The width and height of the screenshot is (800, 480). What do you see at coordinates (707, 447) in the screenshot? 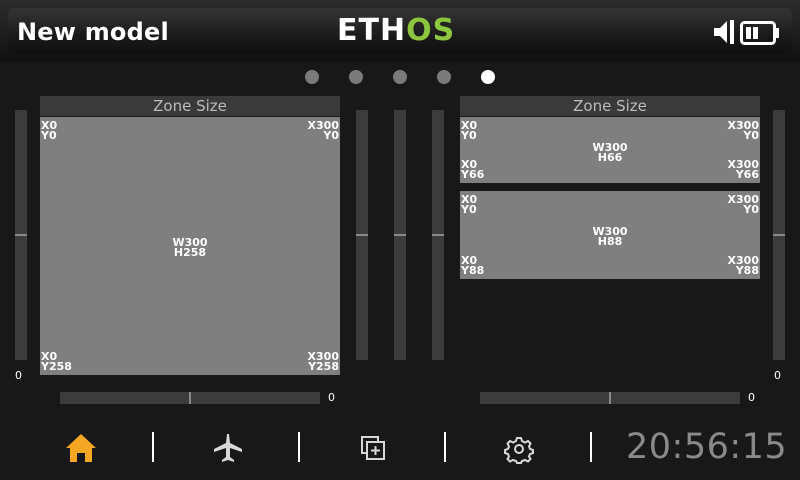
I see `clock: 20:56:15` at bounding box center [707, 447].